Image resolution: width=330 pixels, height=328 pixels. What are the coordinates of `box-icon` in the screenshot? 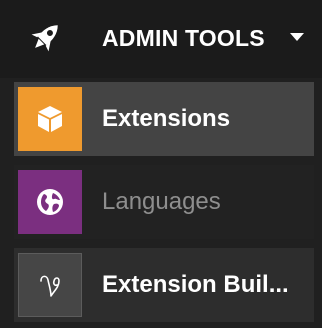 It's located at (50, 119).